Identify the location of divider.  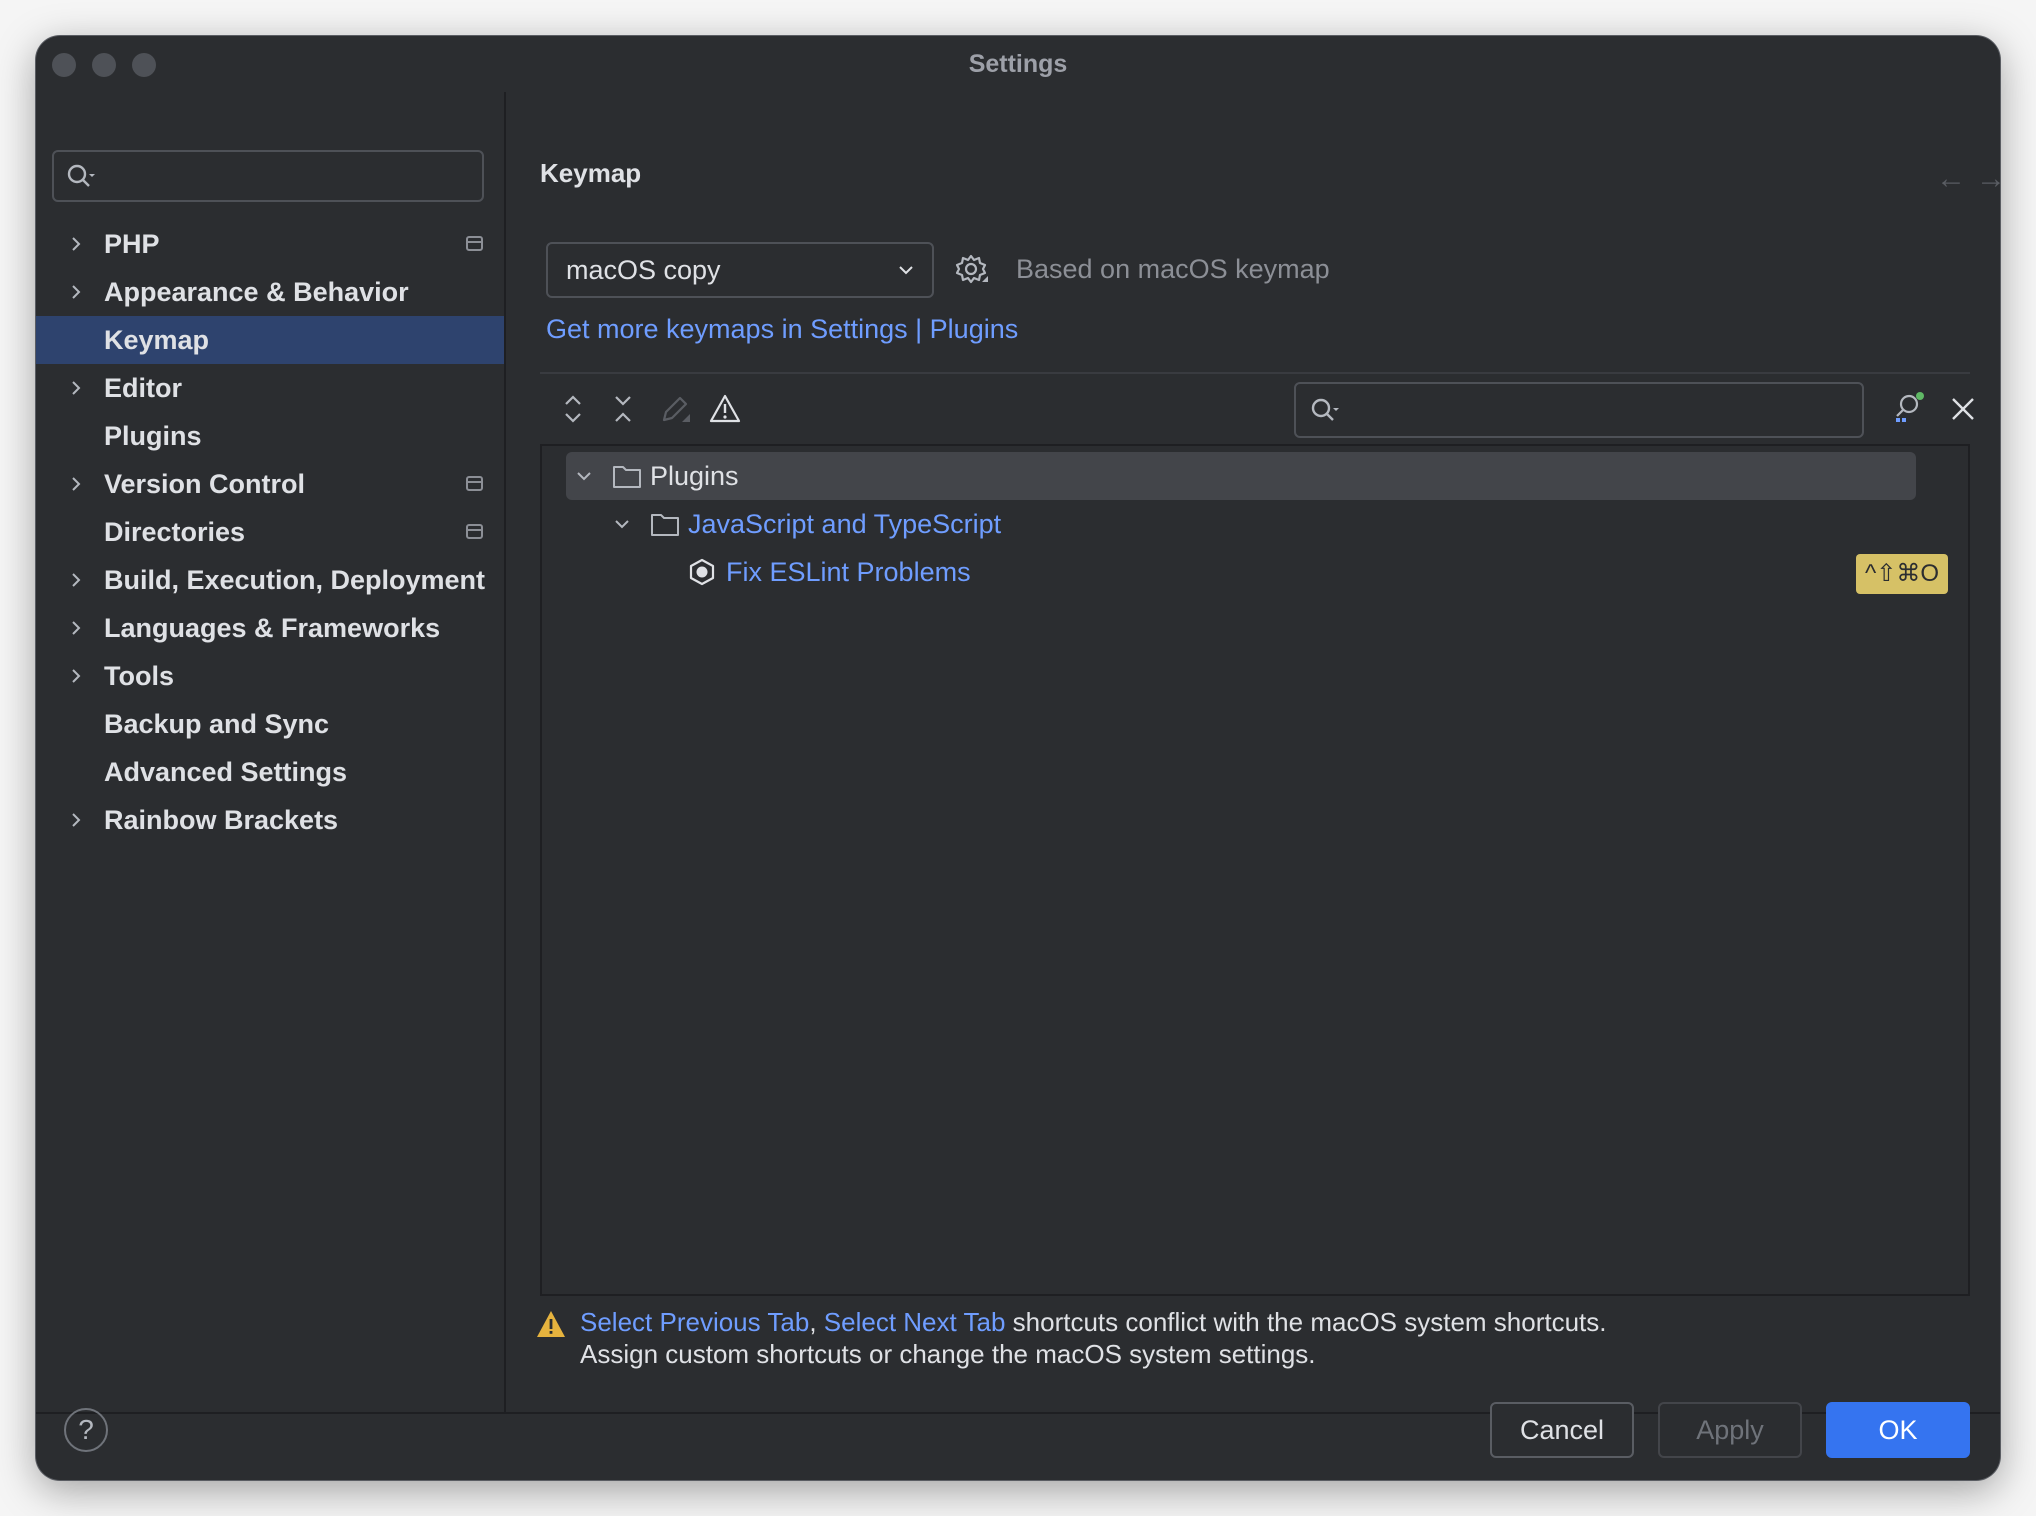
(1255, 373).